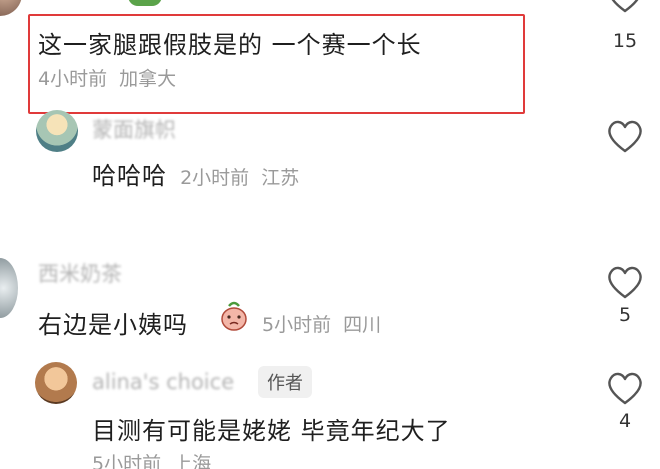 The image size is (660, 469). I want to click on comment-text: 右边是小姨吗, so click(113, 325).